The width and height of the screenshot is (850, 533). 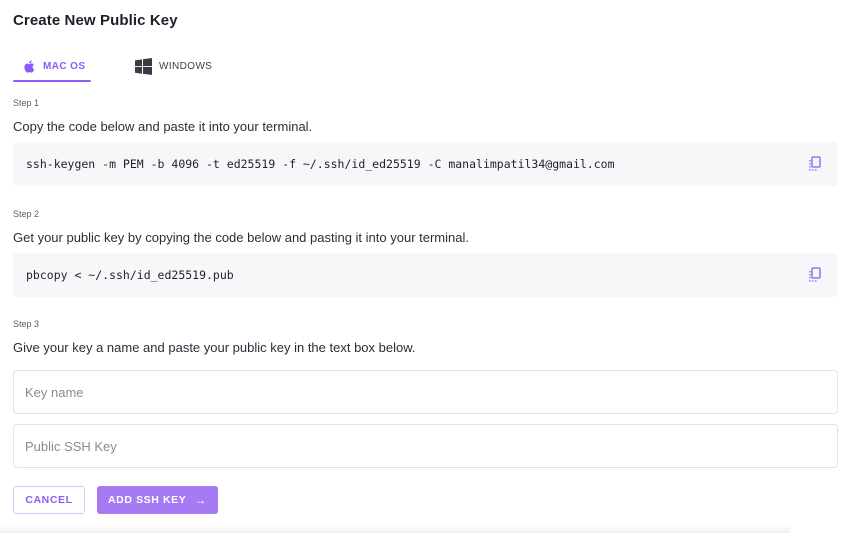 What do you see at coordinates (52, 81) in the screenshot?
I see `active-tab-indicator` at bounding box center [52, 81].